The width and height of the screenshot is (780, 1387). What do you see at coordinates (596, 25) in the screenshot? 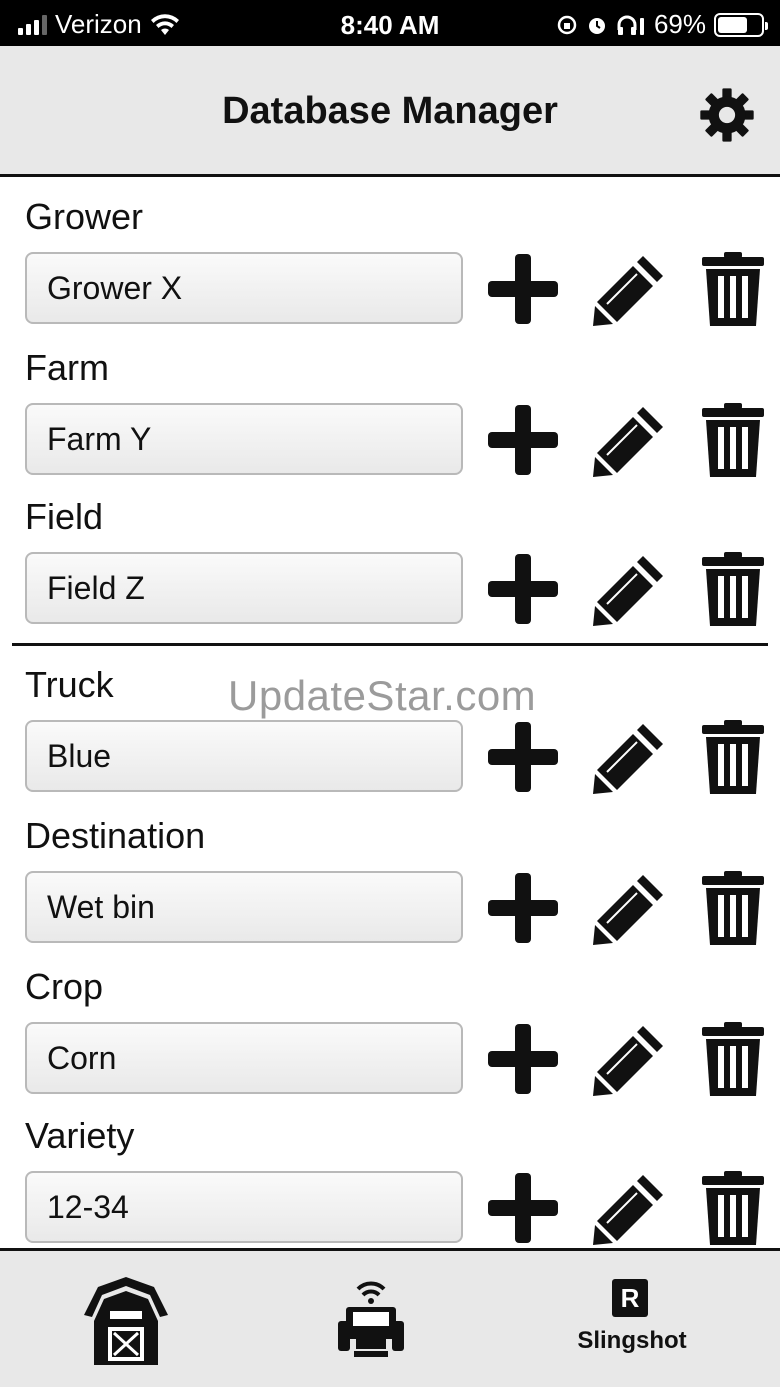
I see `alarm-icon` at bounding box center [596, 25].